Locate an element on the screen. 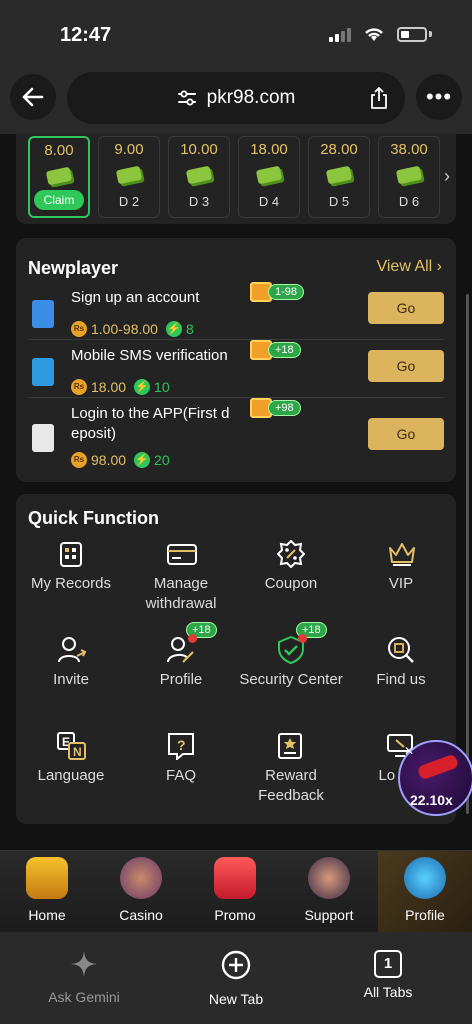 The height and width of the screenshot is (1024, 472). new-tab-button: New Tab is located at coordinates (236, 978).